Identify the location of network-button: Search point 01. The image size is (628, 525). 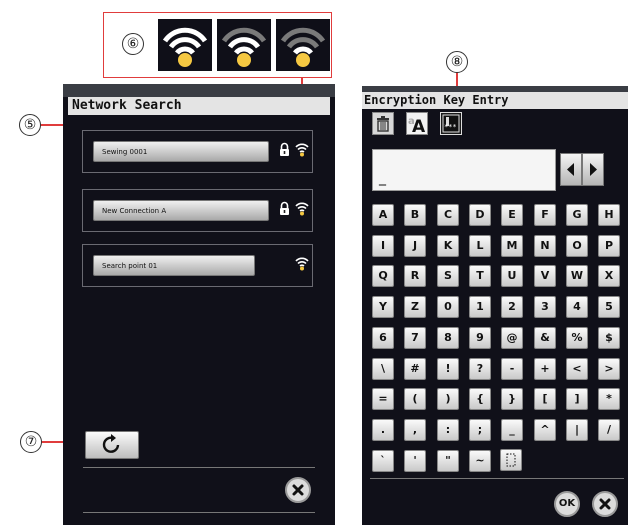
(174, 265).